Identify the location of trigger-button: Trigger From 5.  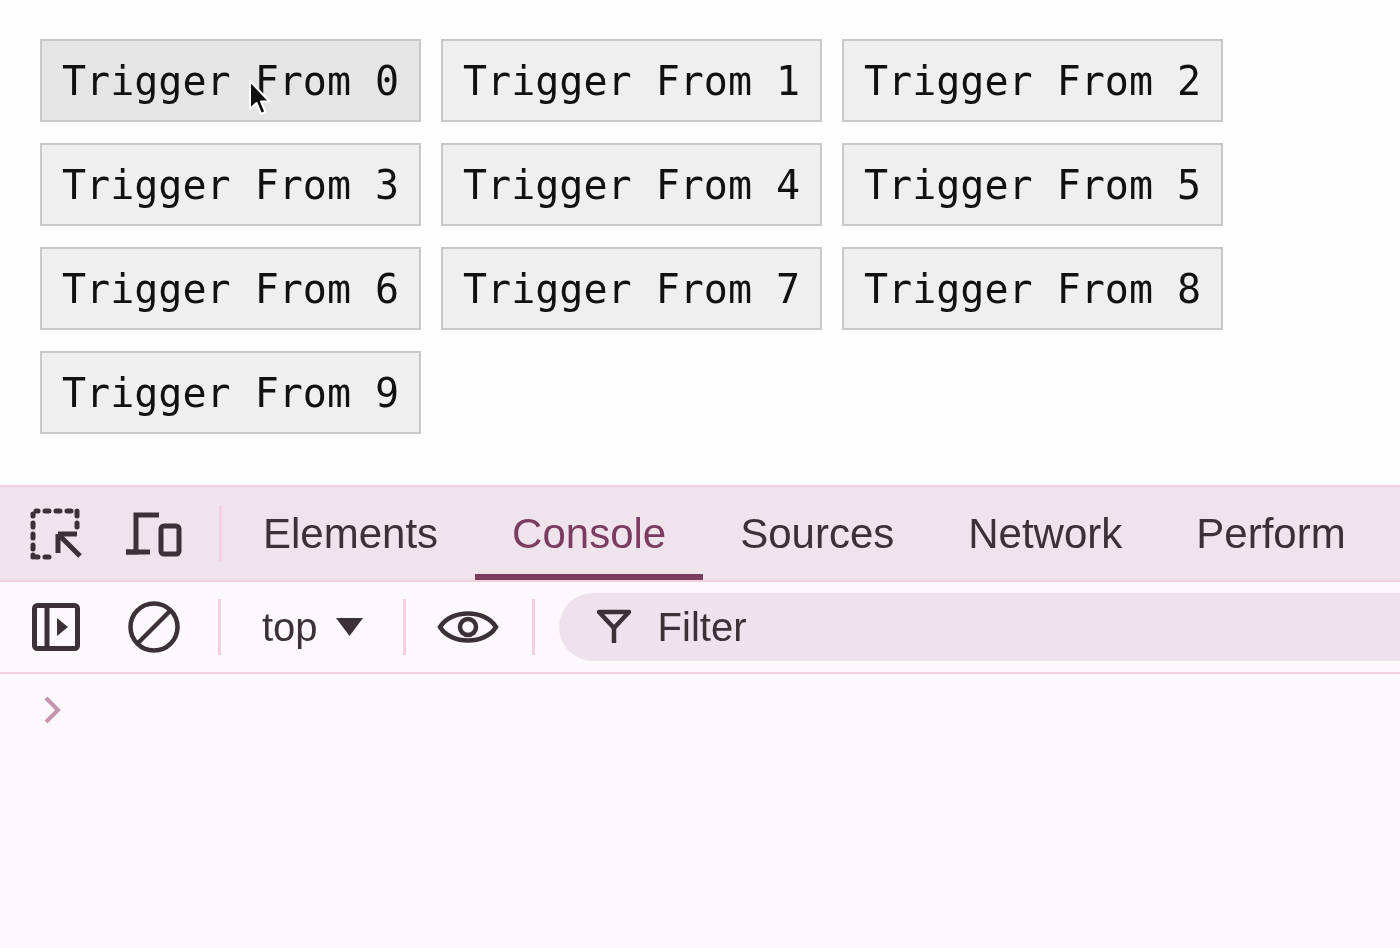
(1032, 184).